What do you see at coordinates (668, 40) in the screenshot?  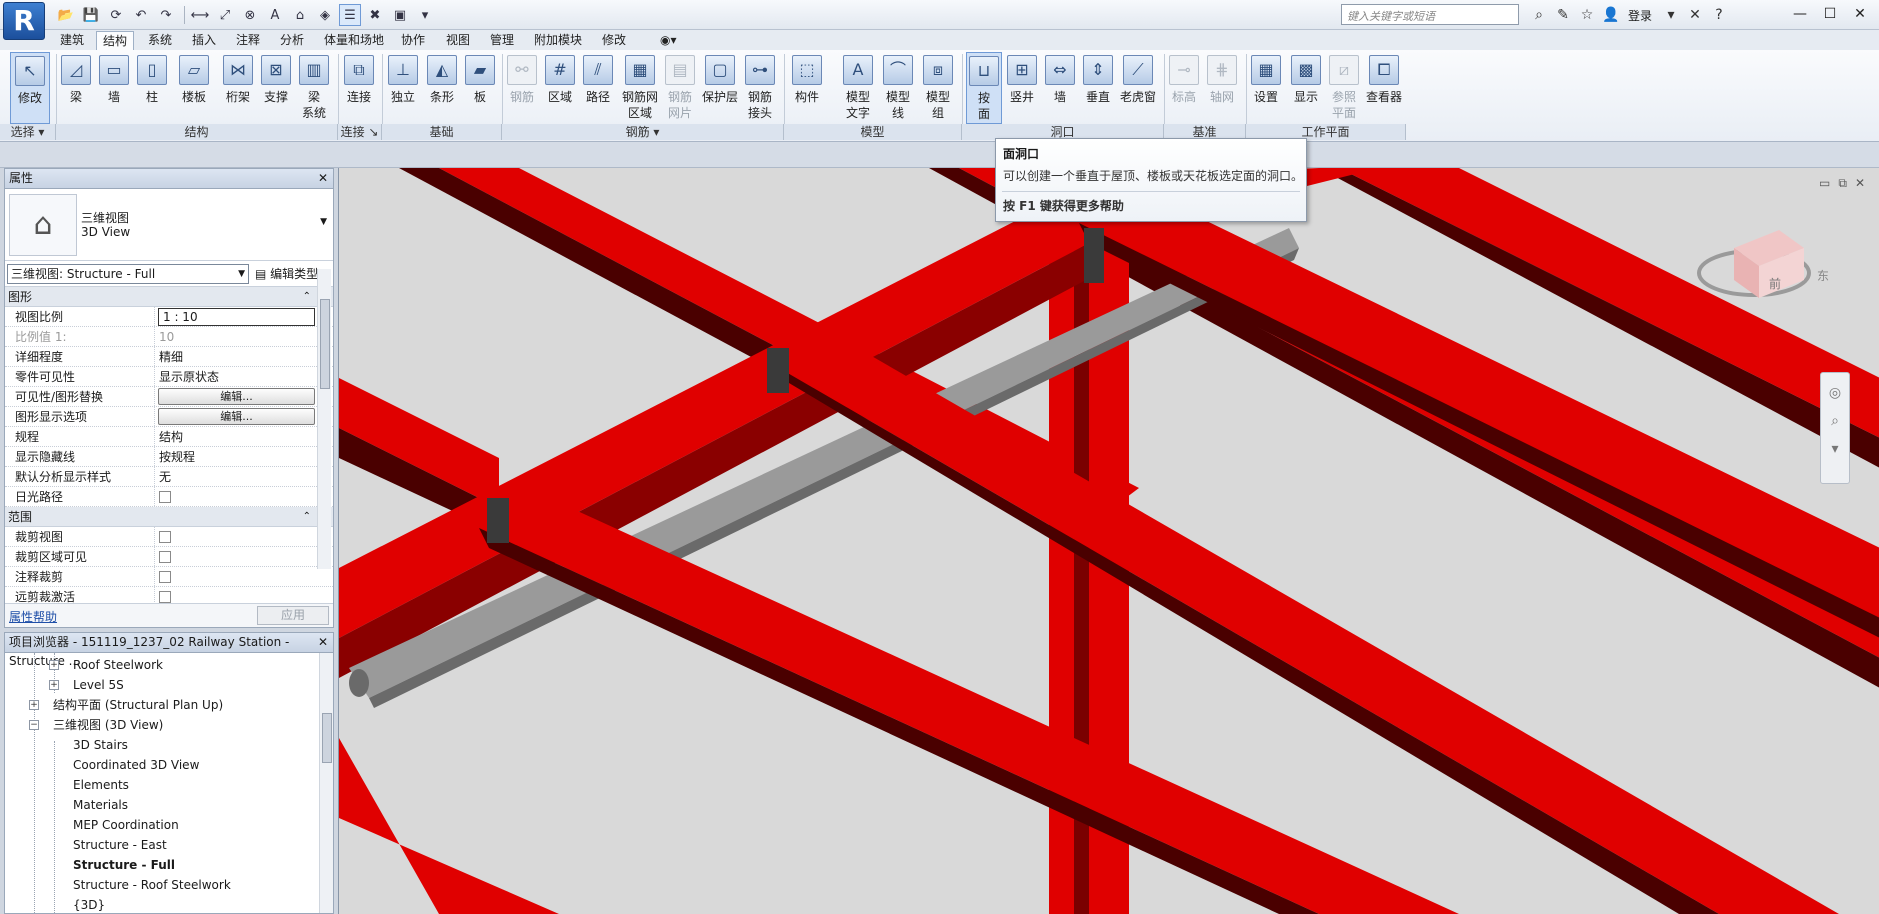 I see `ribbon-minimize-icon: ◉▾` at bounding box center [668, 40].